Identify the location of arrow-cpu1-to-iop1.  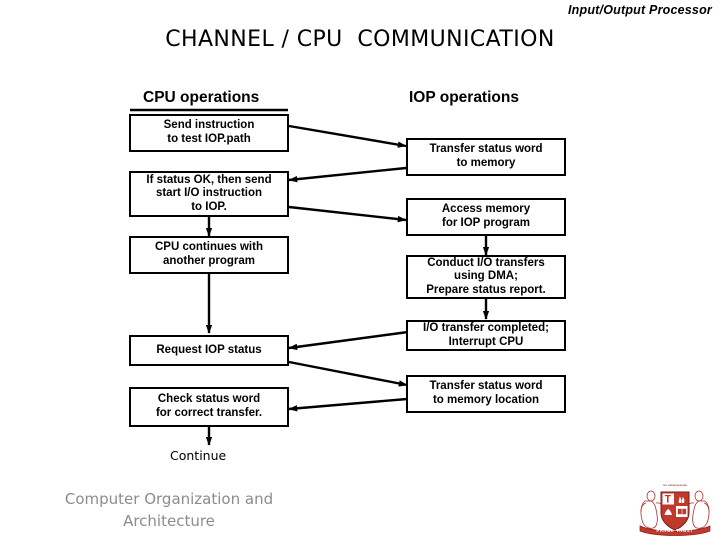
(347, 136).